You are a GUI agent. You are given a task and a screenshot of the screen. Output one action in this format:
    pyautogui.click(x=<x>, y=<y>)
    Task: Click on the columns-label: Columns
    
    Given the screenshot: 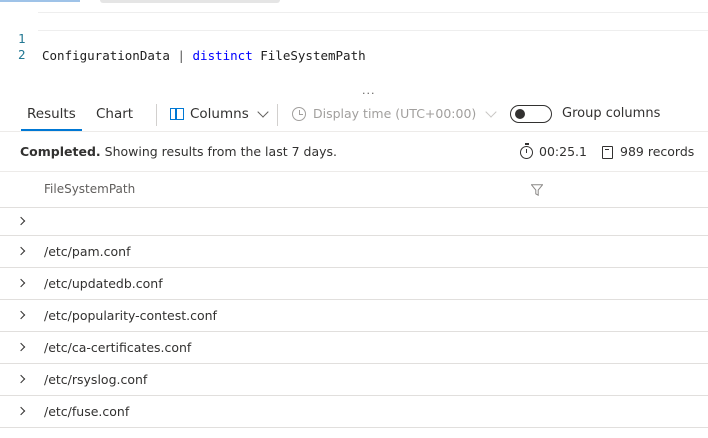 What is the action you would take?
    pyautogui.click(x=219, y=114)
    